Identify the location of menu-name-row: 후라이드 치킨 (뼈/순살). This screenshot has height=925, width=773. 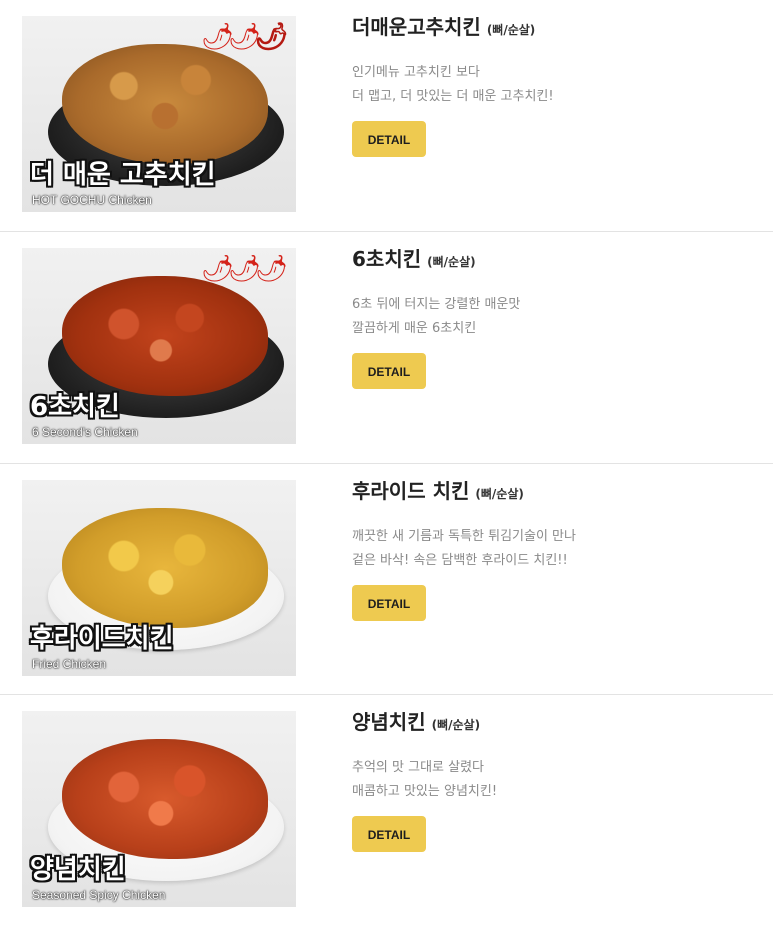
(552, 491).